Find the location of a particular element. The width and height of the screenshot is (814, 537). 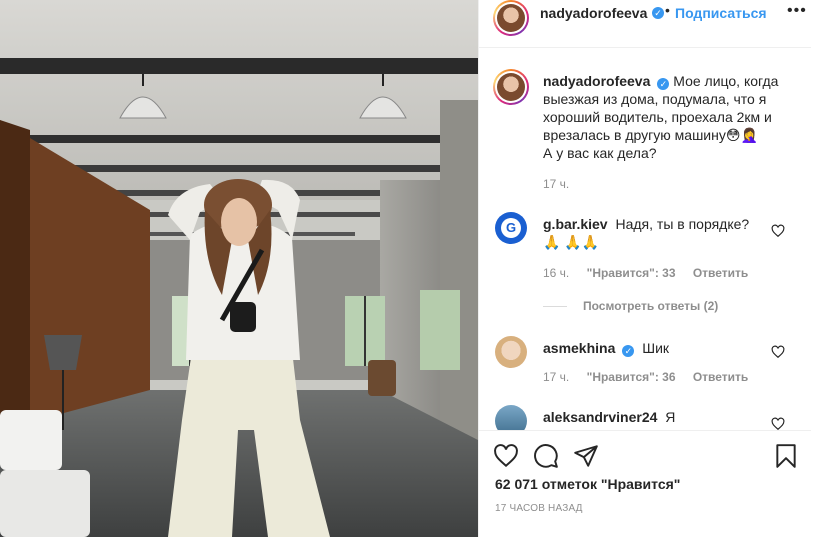

caption-username: nadyadorofeeva is located at coordinates (596, 81).